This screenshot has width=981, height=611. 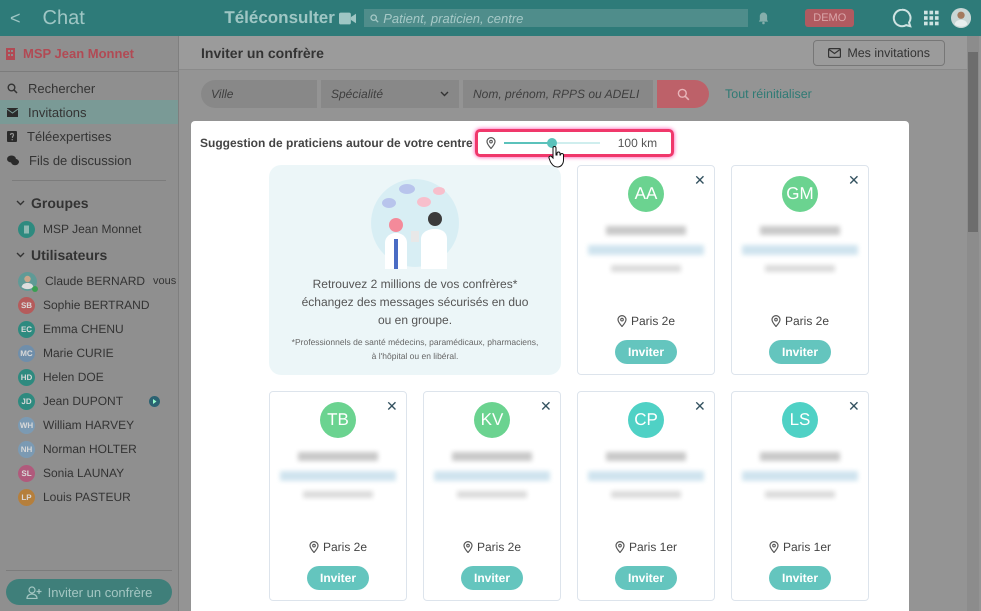 I want to click on name-field: Nom, prénom, RPPS ou ADELI, so click(x=558, y=94).